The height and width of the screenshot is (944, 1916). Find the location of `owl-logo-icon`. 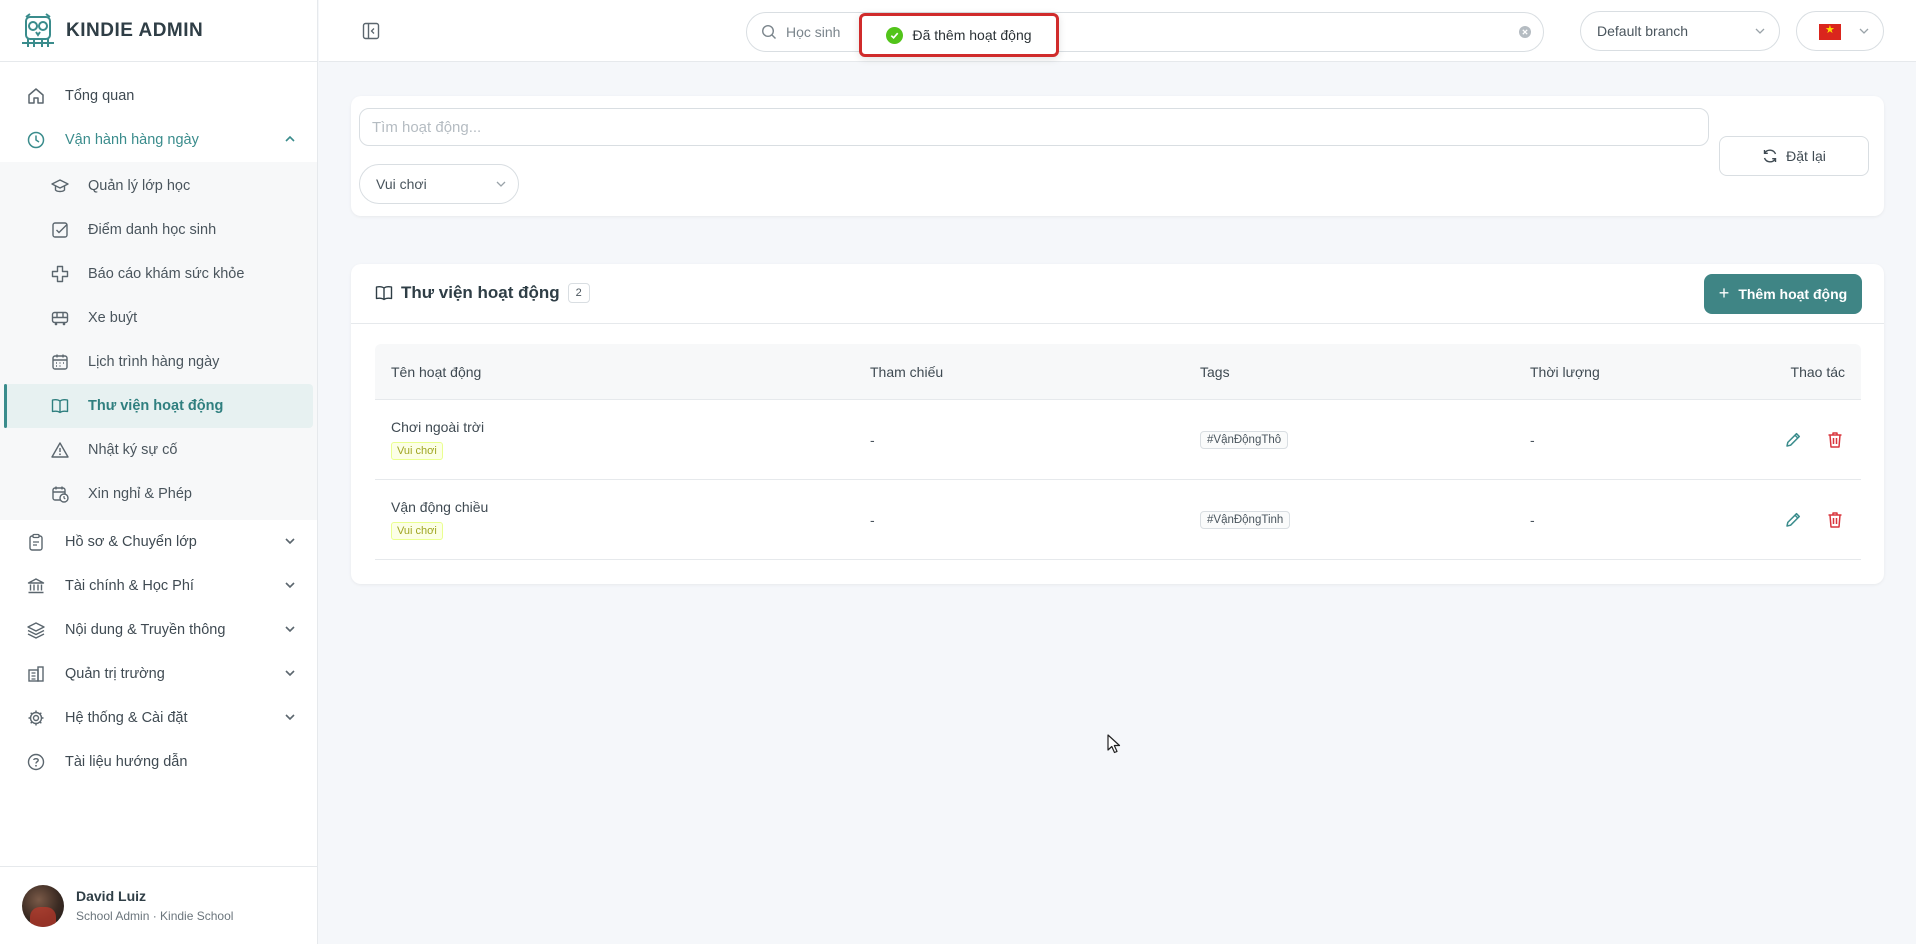

owl-logo-icon is located at coordinates (38, 29).